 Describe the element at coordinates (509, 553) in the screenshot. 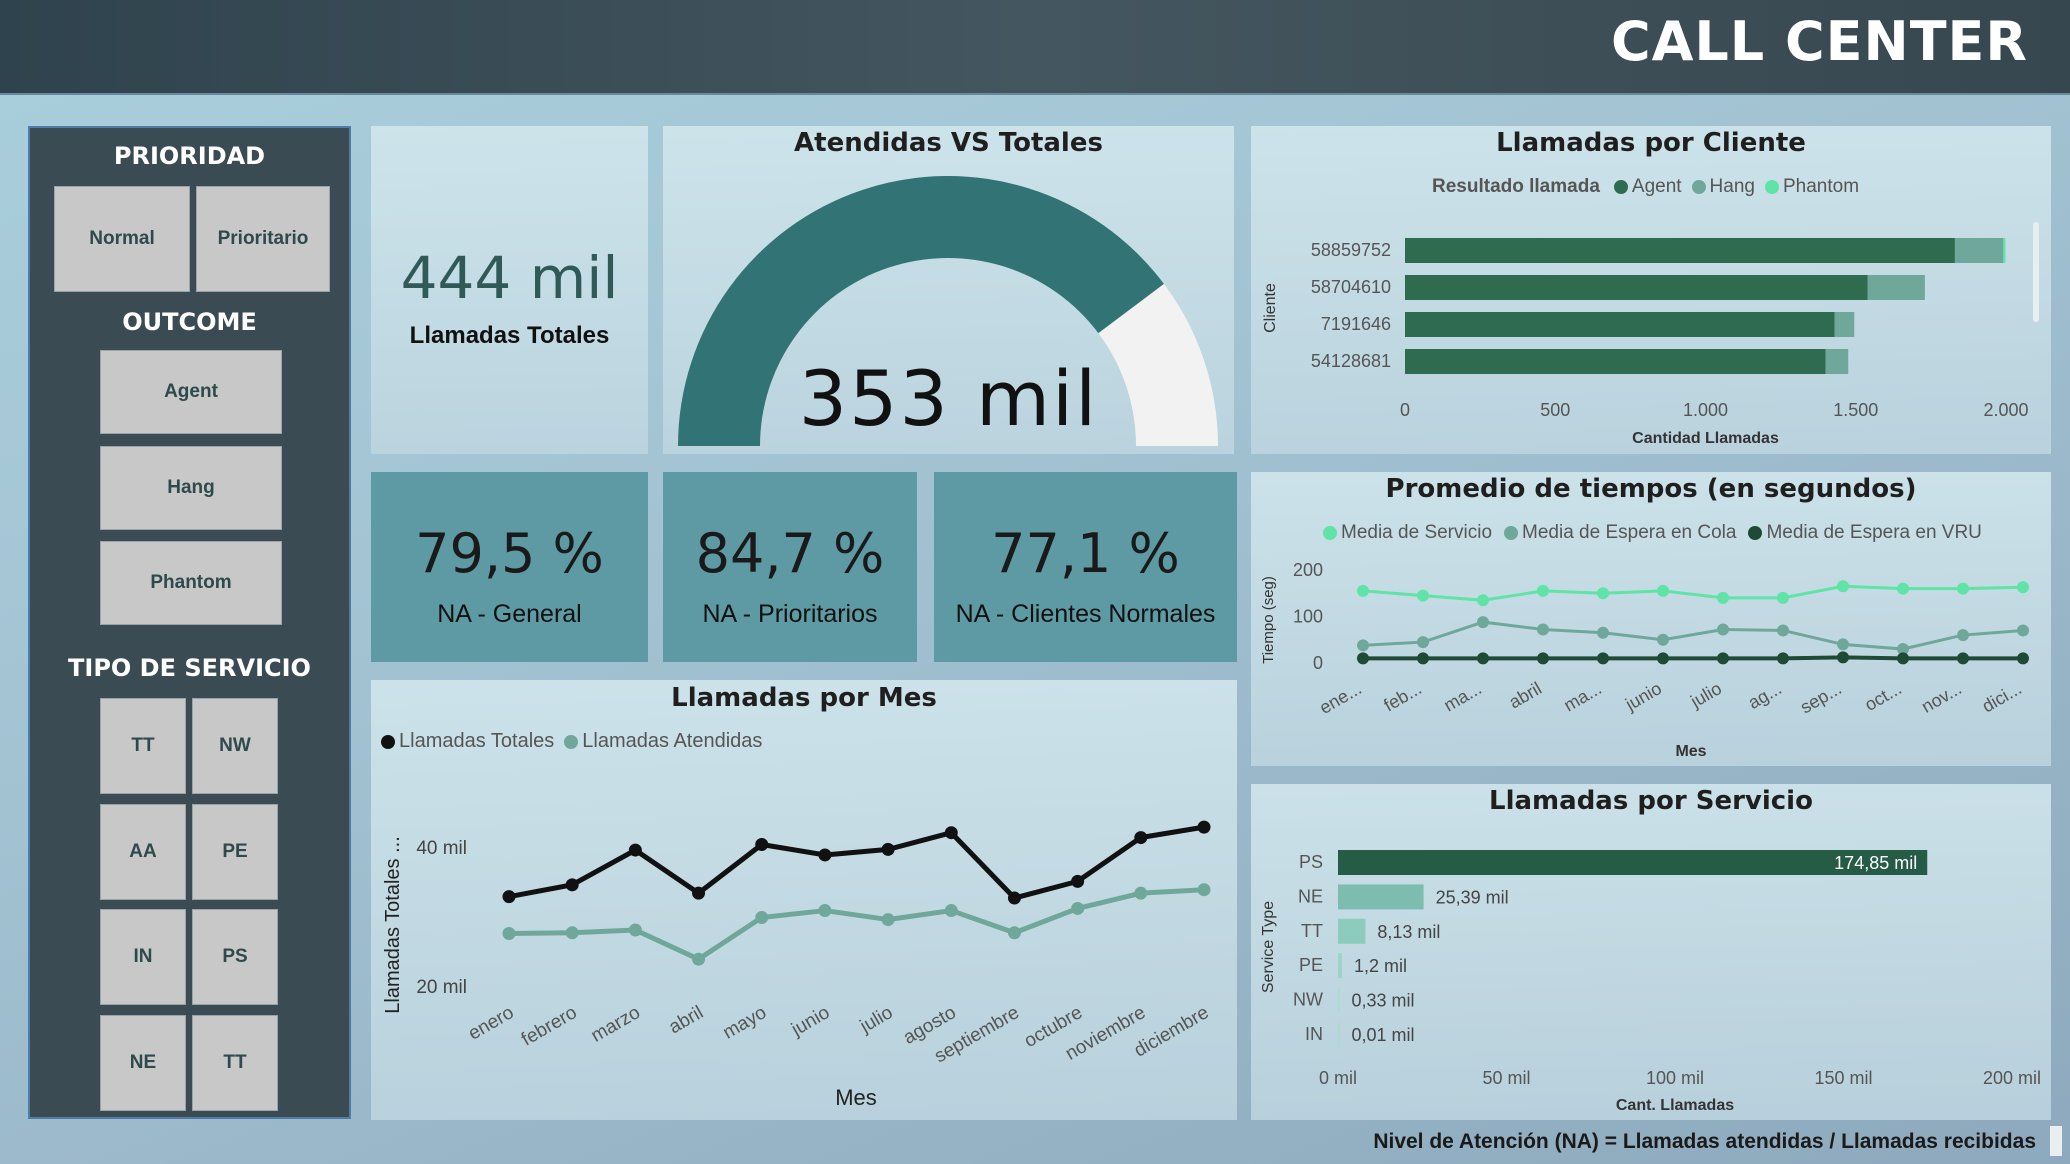

I see `na-general-value: 79,5 %` at that location.